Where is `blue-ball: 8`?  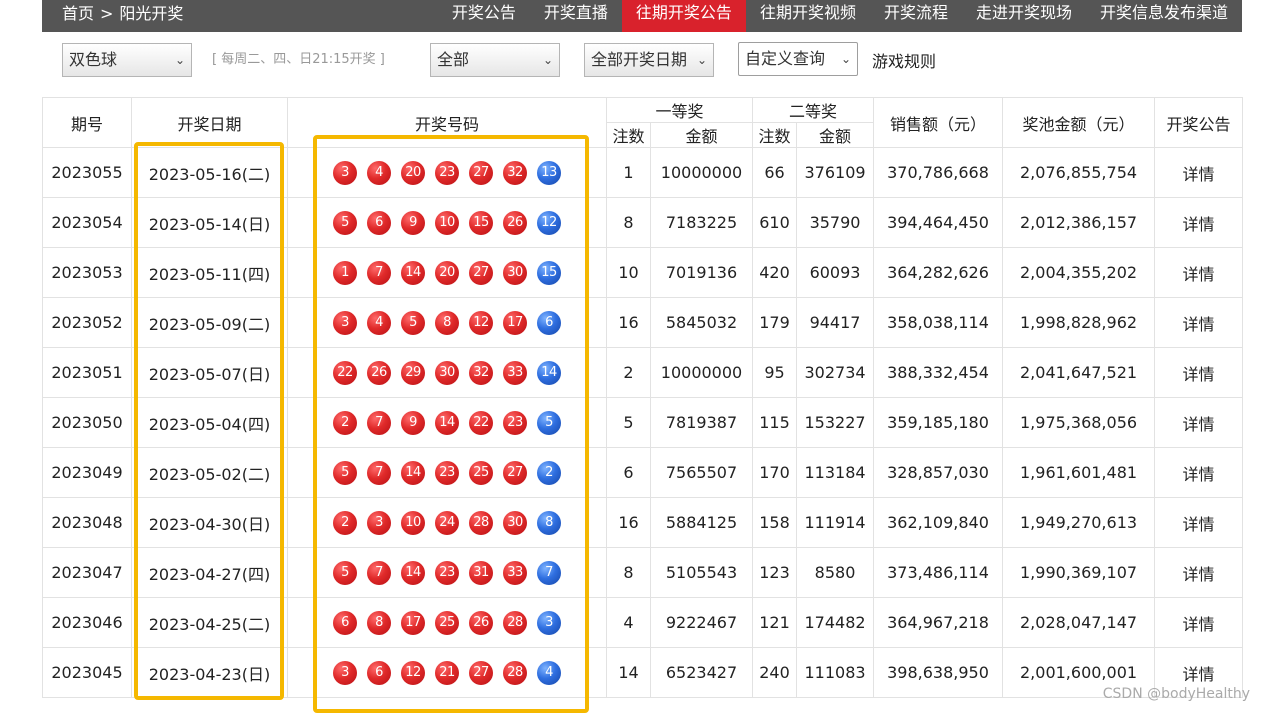 blue-ball: 8 is located at coordinates (549, 522).